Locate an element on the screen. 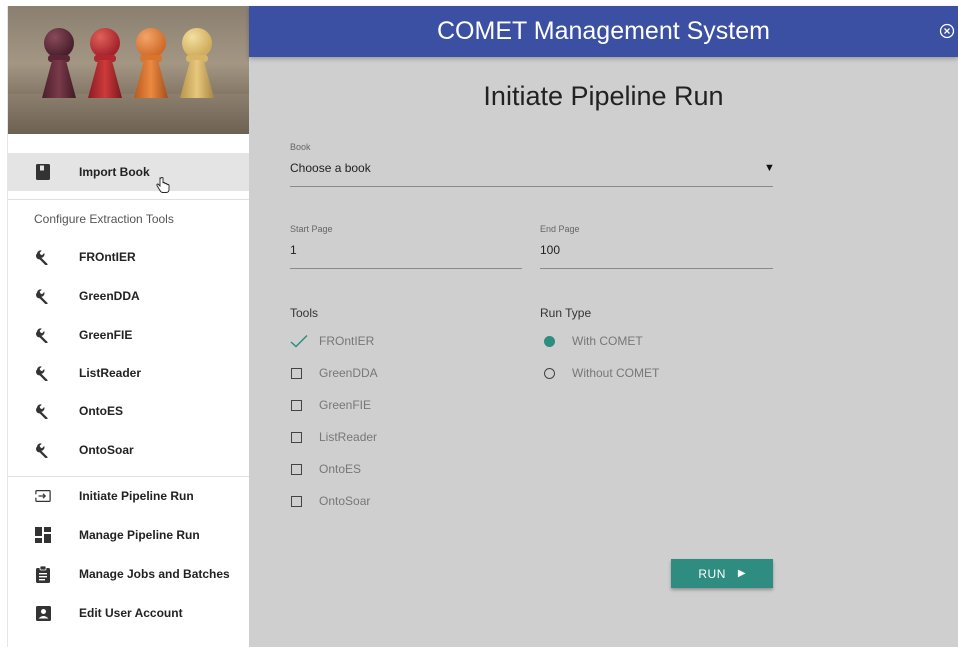 Image resolution: width=958 pixels, height=647 pixels. account-box-icon is located at coordinates (43, 613).